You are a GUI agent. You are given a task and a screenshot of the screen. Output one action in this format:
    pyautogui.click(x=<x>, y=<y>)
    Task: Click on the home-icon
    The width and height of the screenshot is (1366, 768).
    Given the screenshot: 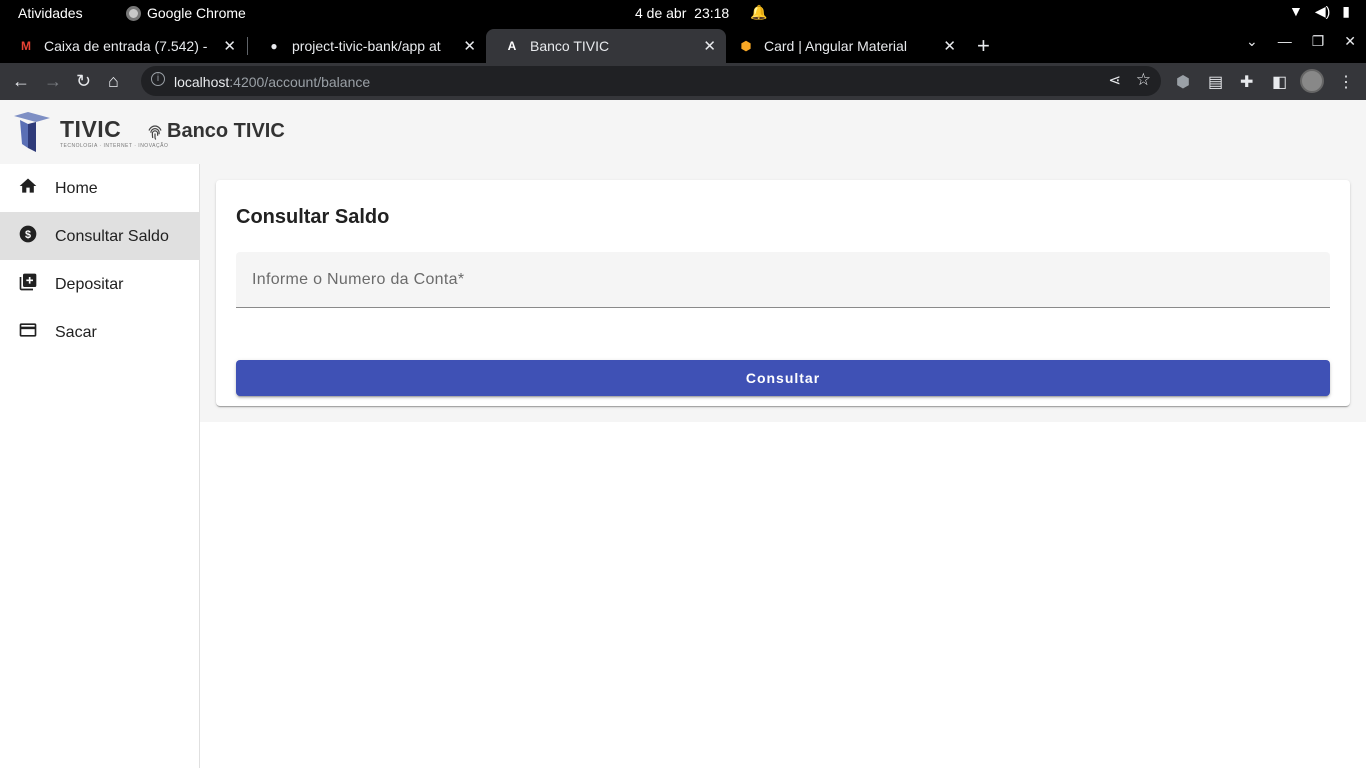 What is the action you would take?
    pyautogui.click(x=28, y=185)
    